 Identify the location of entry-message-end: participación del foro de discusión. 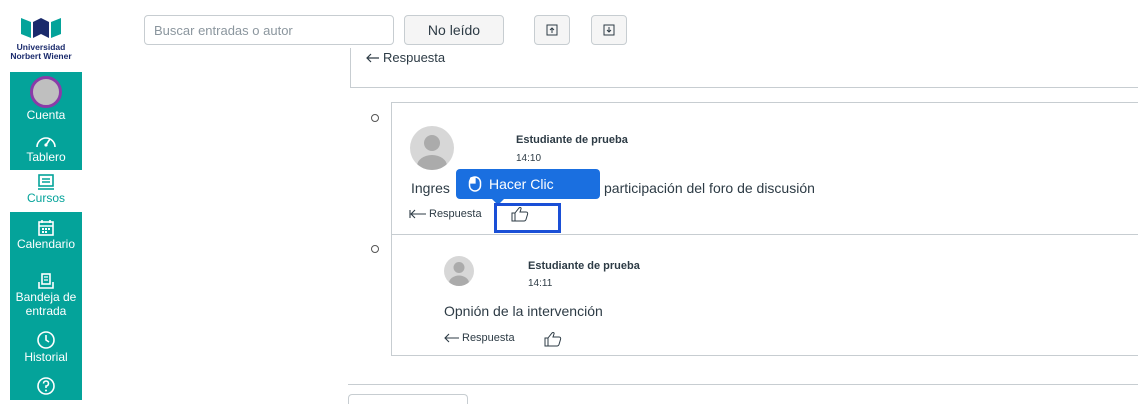
(709, 188).